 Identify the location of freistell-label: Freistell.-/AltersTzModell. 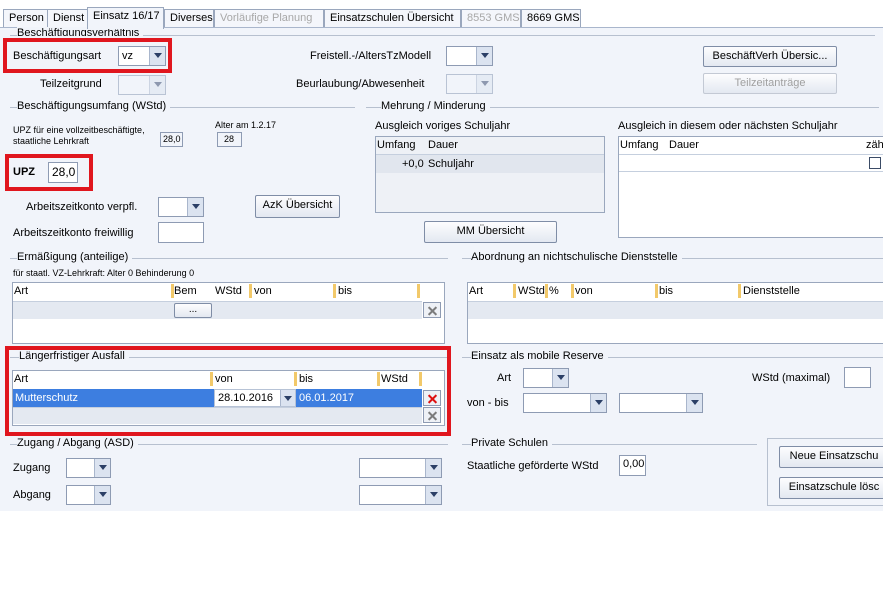
(371, 56).